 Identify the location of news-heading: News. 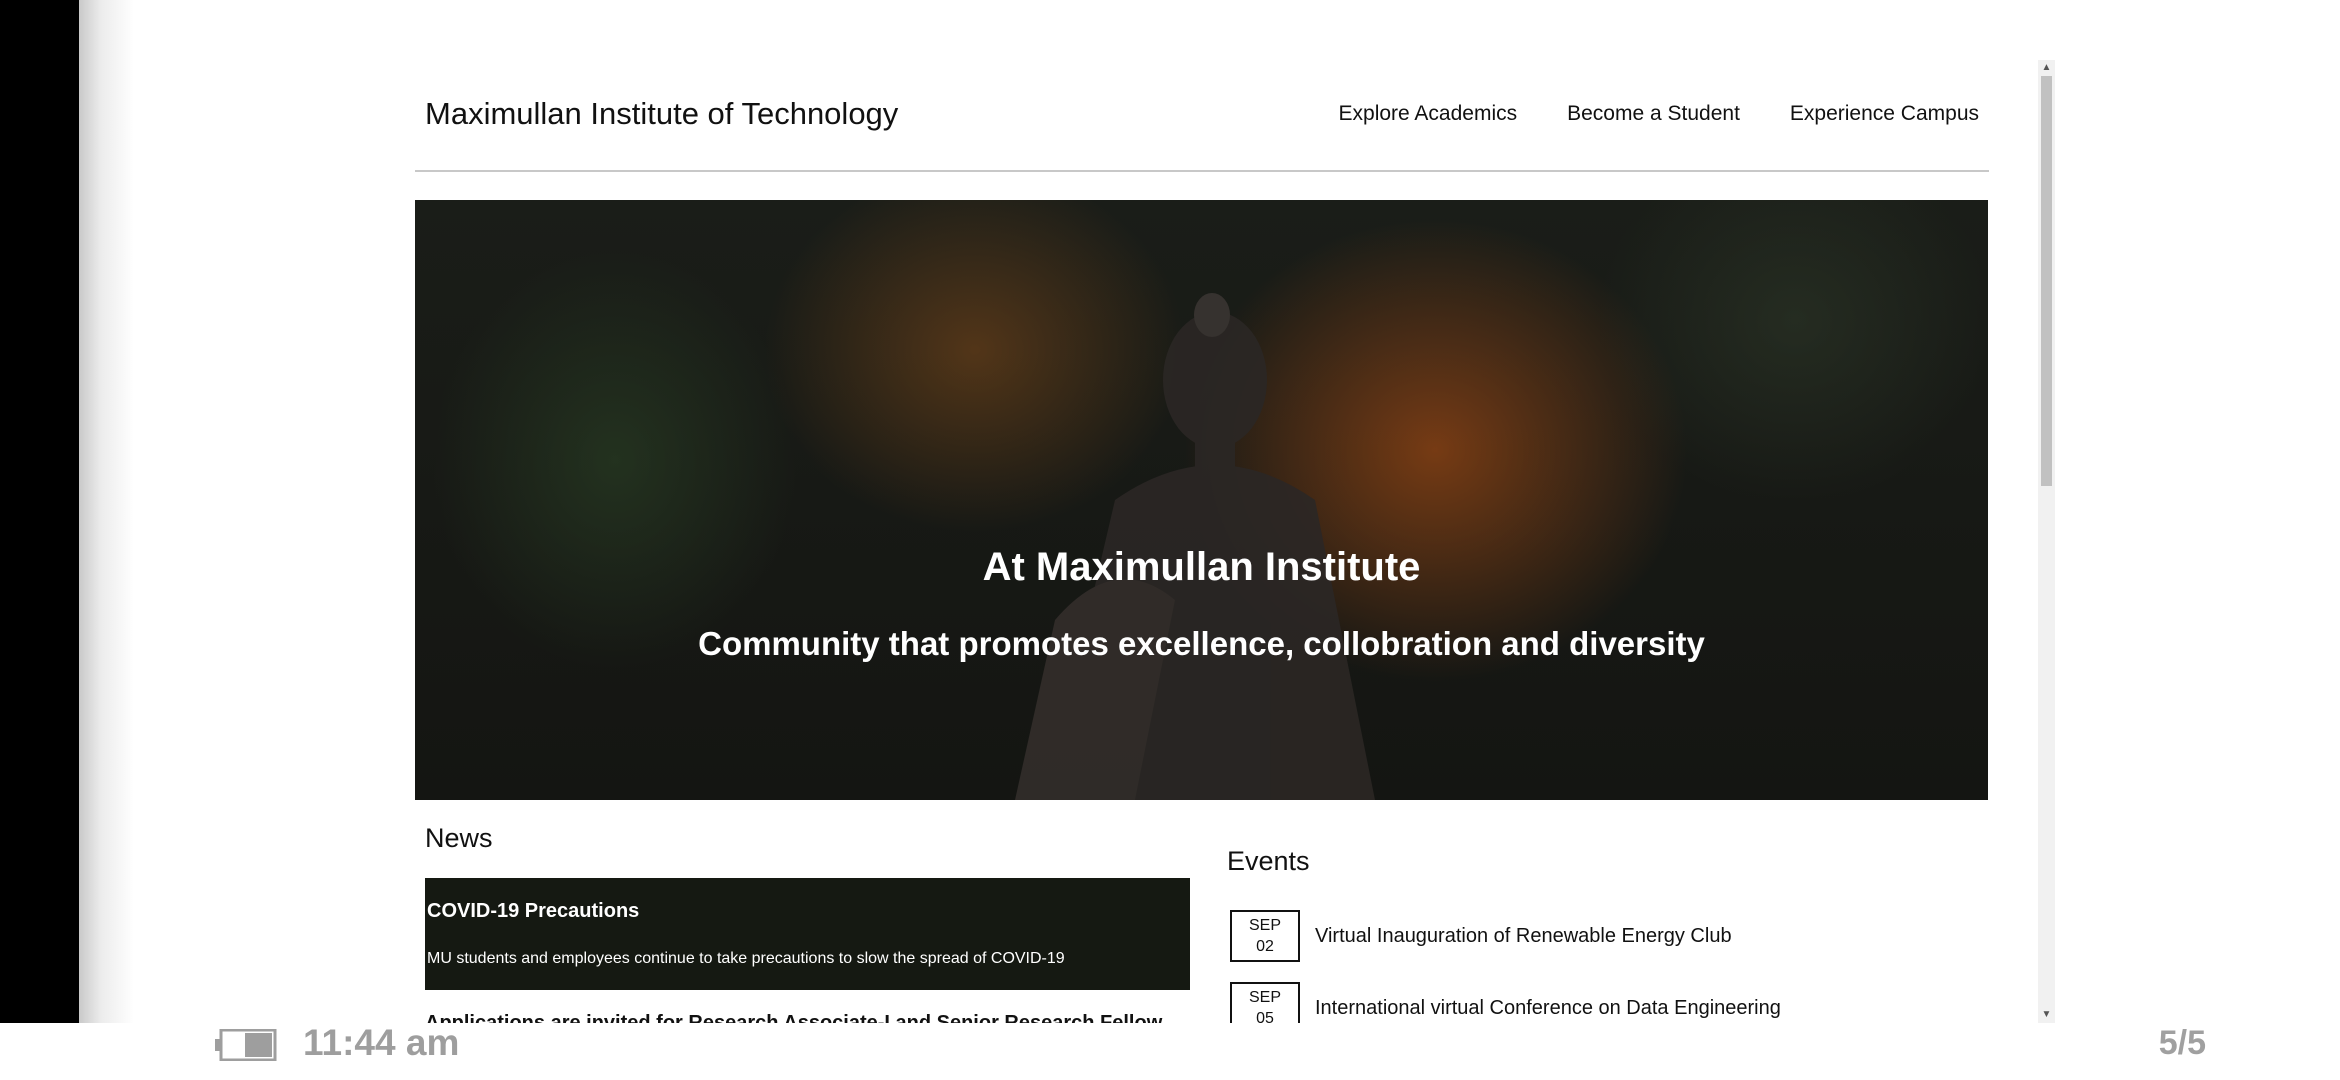
(459, 838).